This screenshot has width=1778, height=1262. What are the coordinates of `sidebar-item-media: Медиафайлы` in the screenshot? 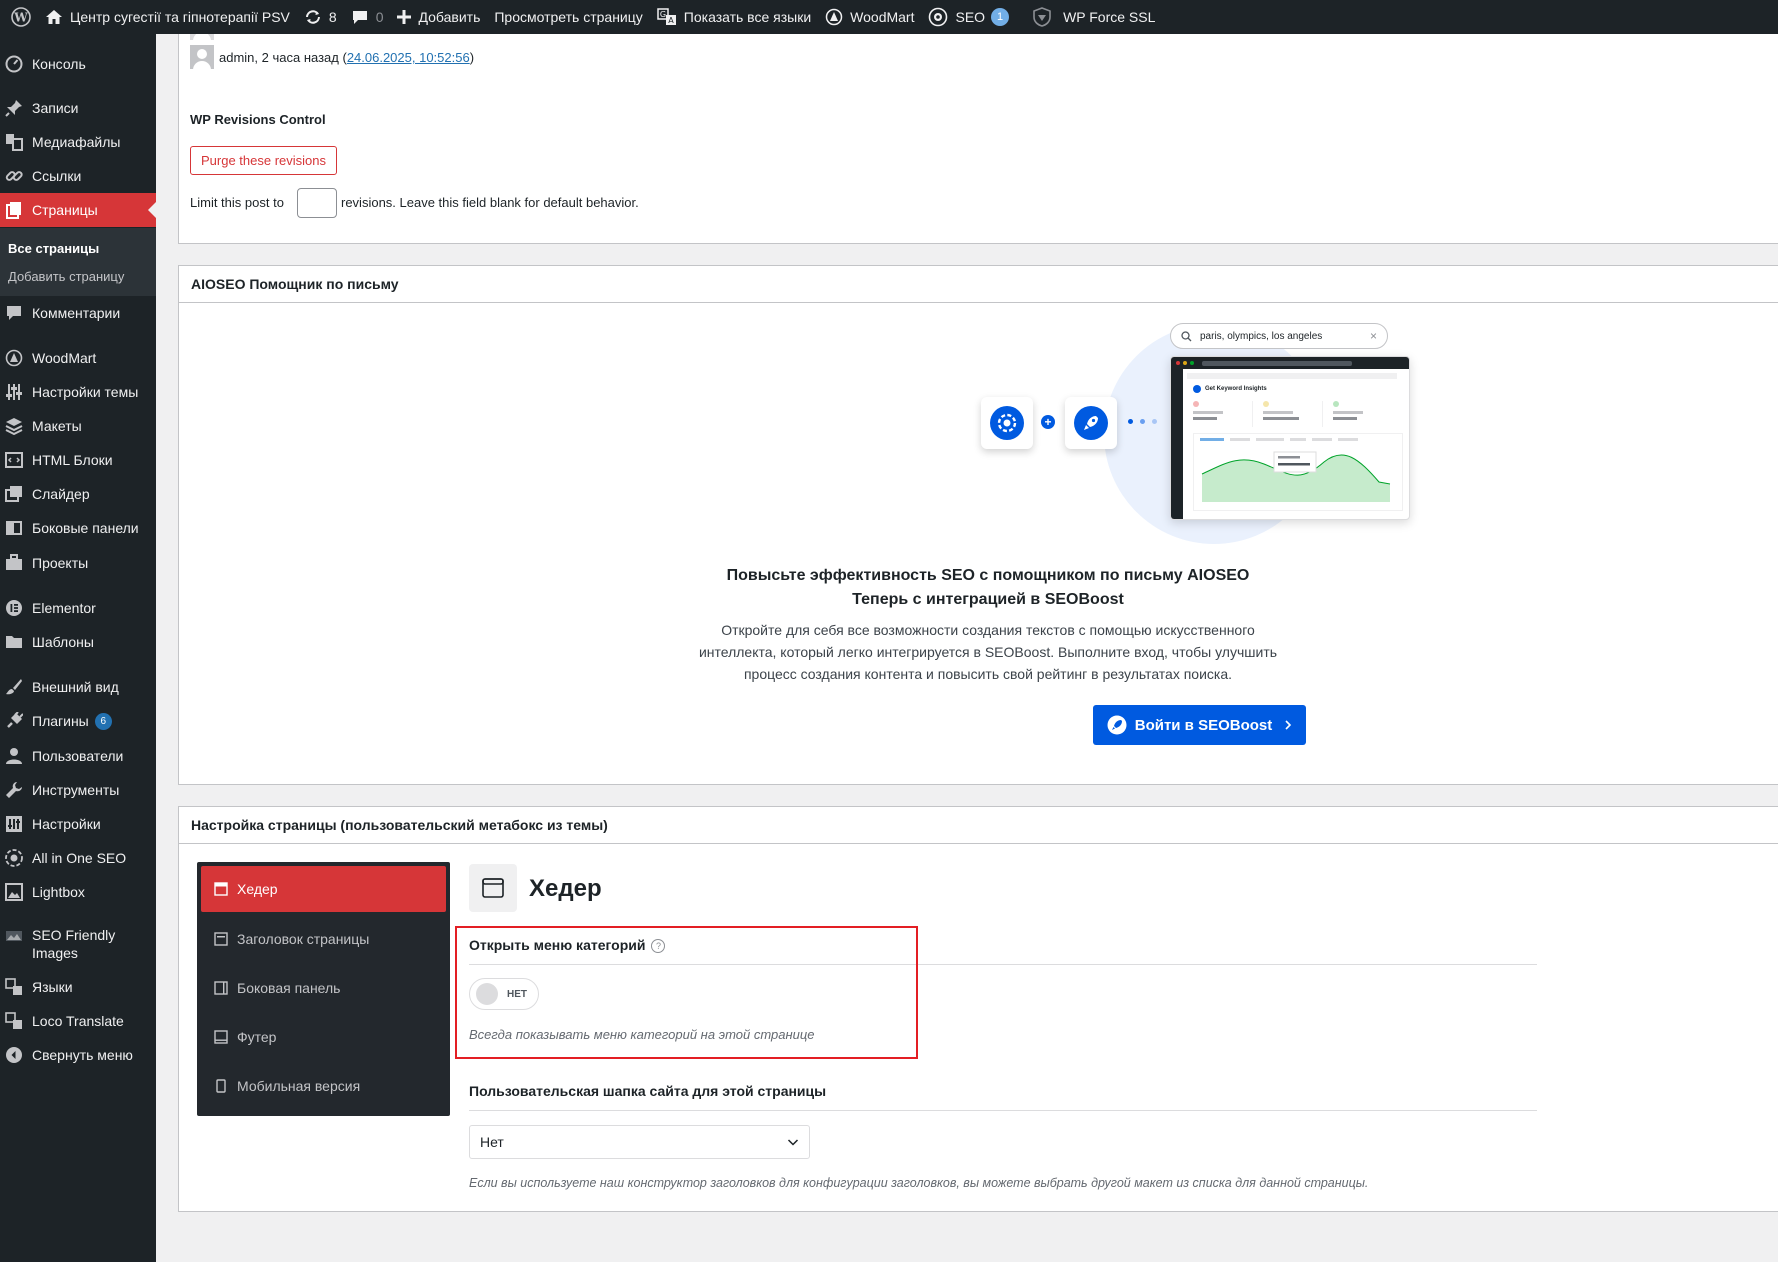 It's located at (78, 142).